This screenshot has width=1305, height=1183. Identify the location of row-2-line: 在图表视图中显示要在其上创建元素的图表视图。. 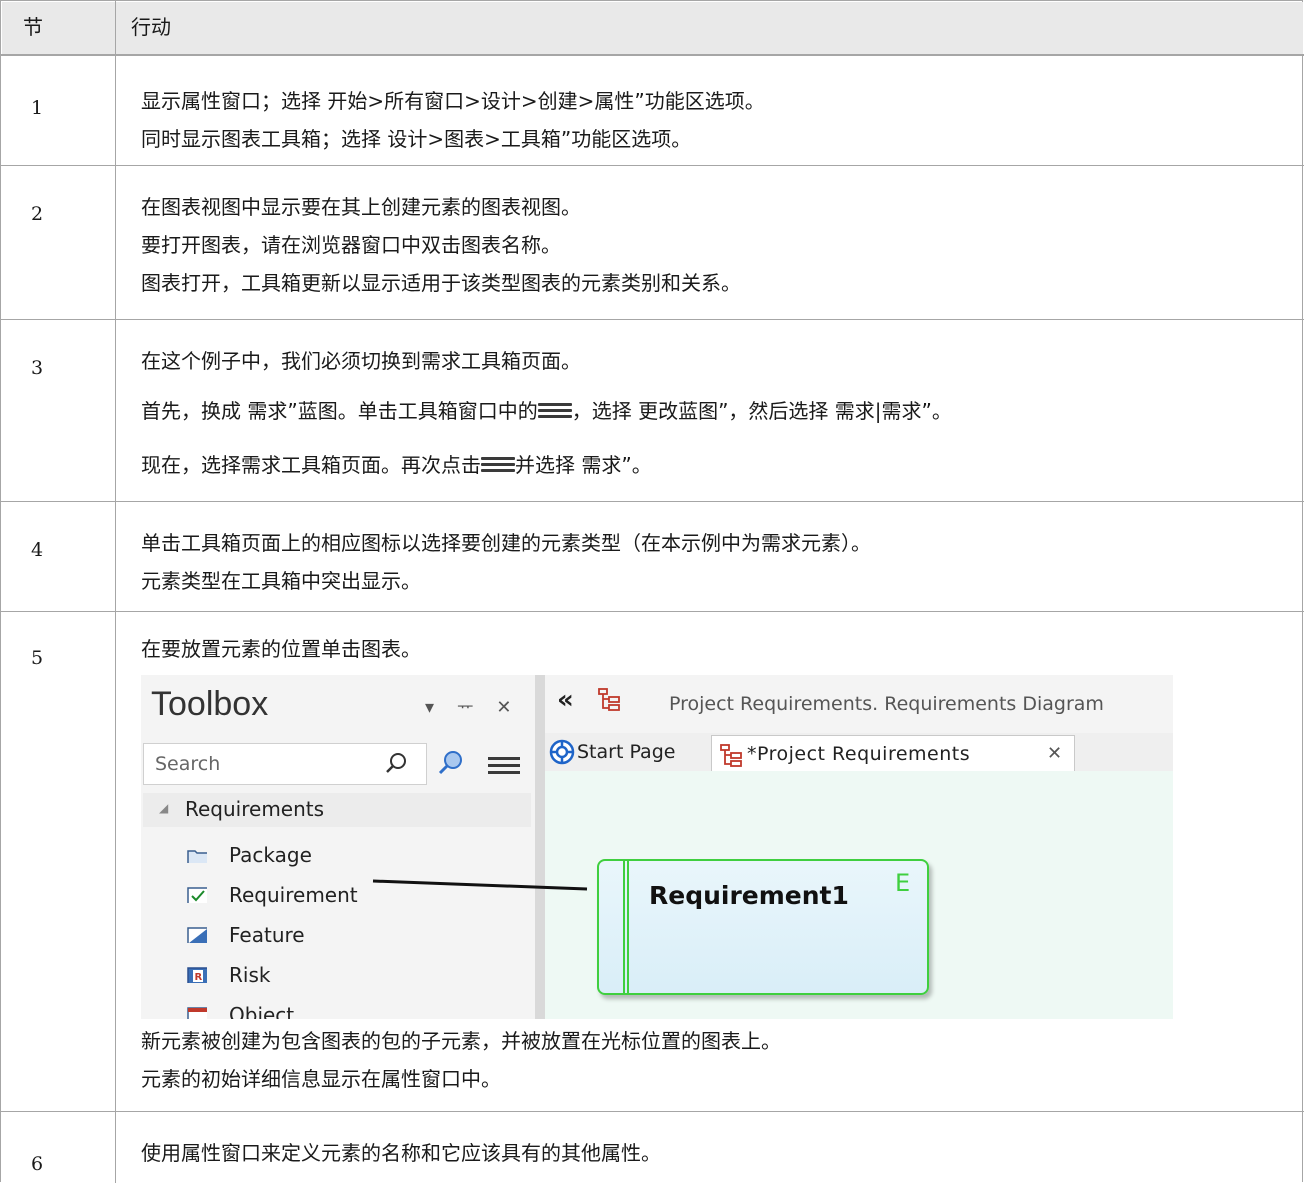
(361, 207).